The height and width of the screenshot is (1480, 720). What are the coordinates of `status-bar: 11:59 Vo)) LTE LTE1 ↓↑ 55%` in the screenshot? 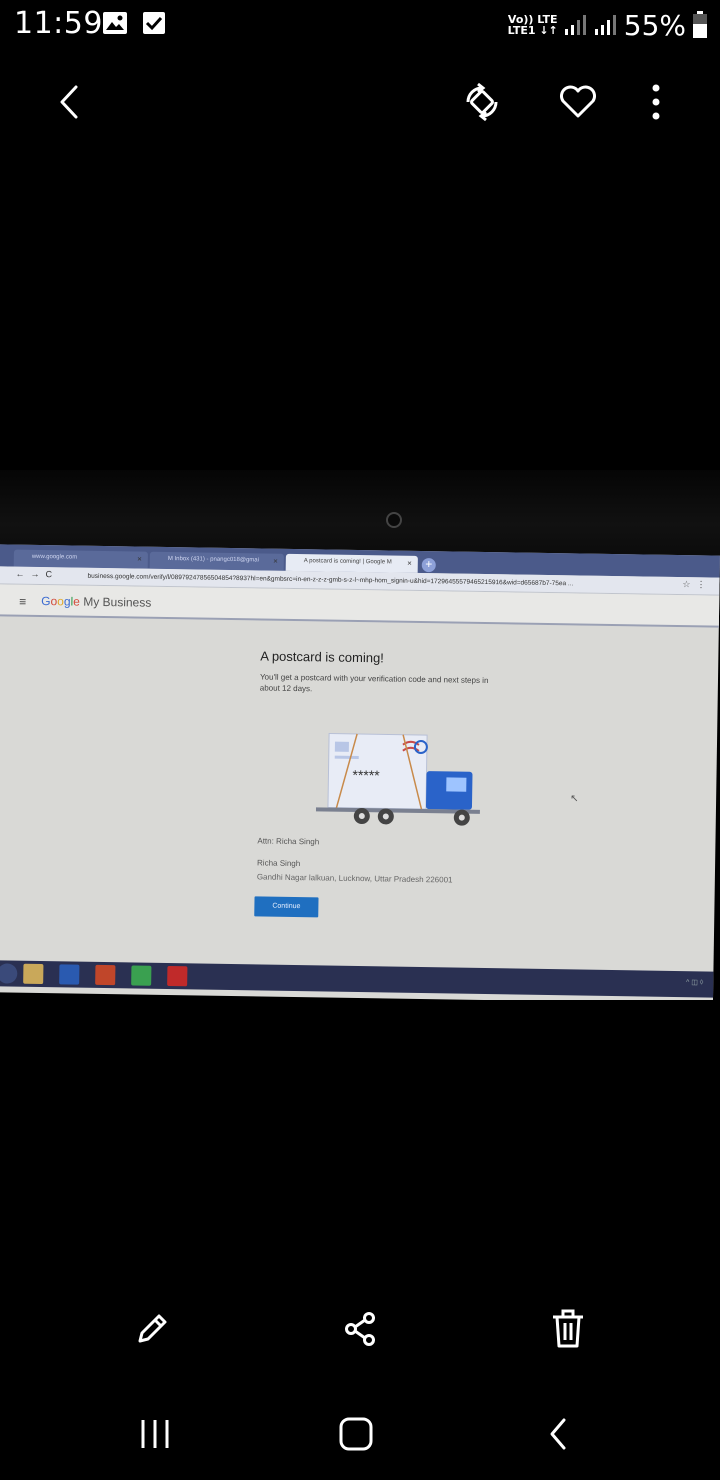 It's located at (360, 25).